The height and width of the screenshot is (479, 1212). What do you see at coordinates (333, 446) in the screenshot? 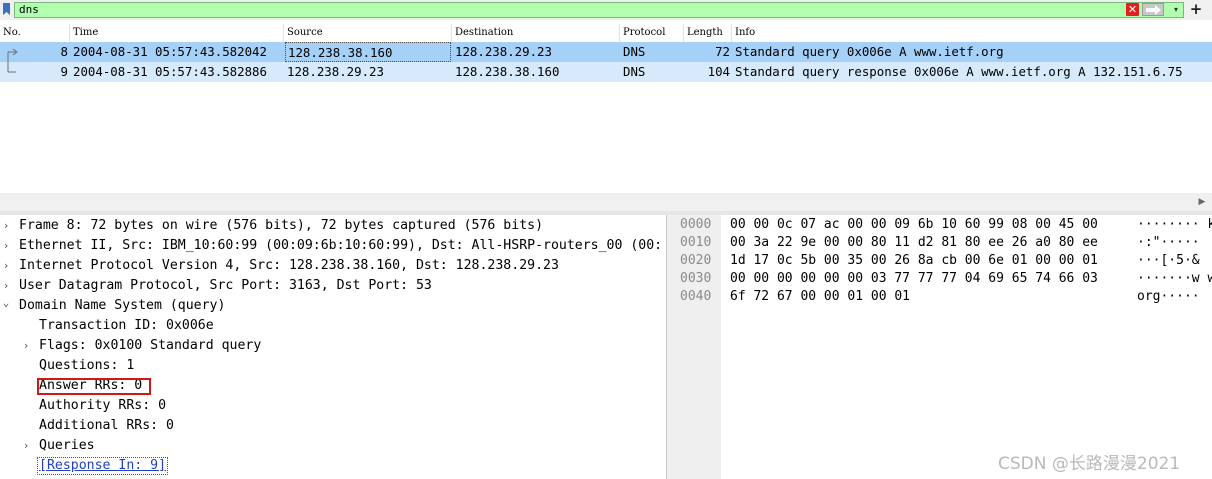
I see `tree-item-queries: › Queries` at bounding box center [333, 446].